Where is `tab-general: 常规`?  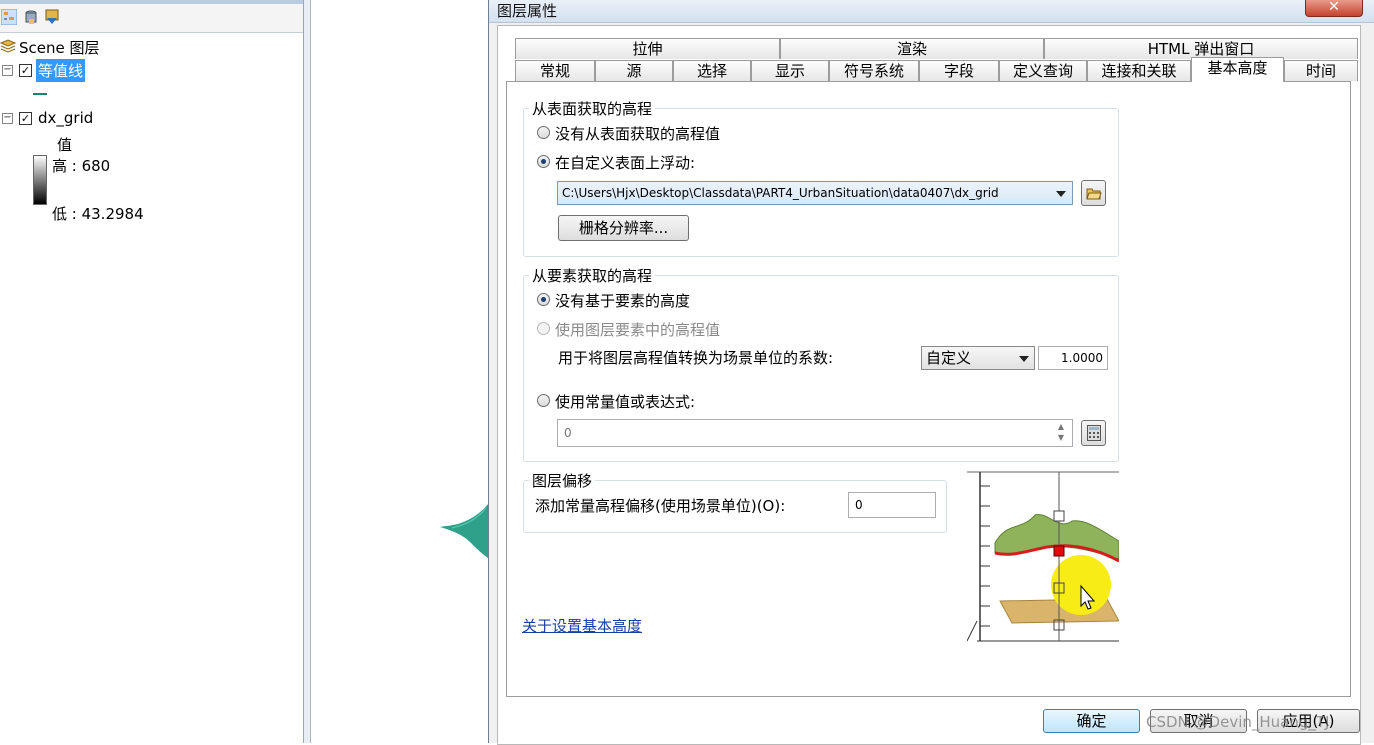
tab-general: 常规 is located at coordinates (555, 70).